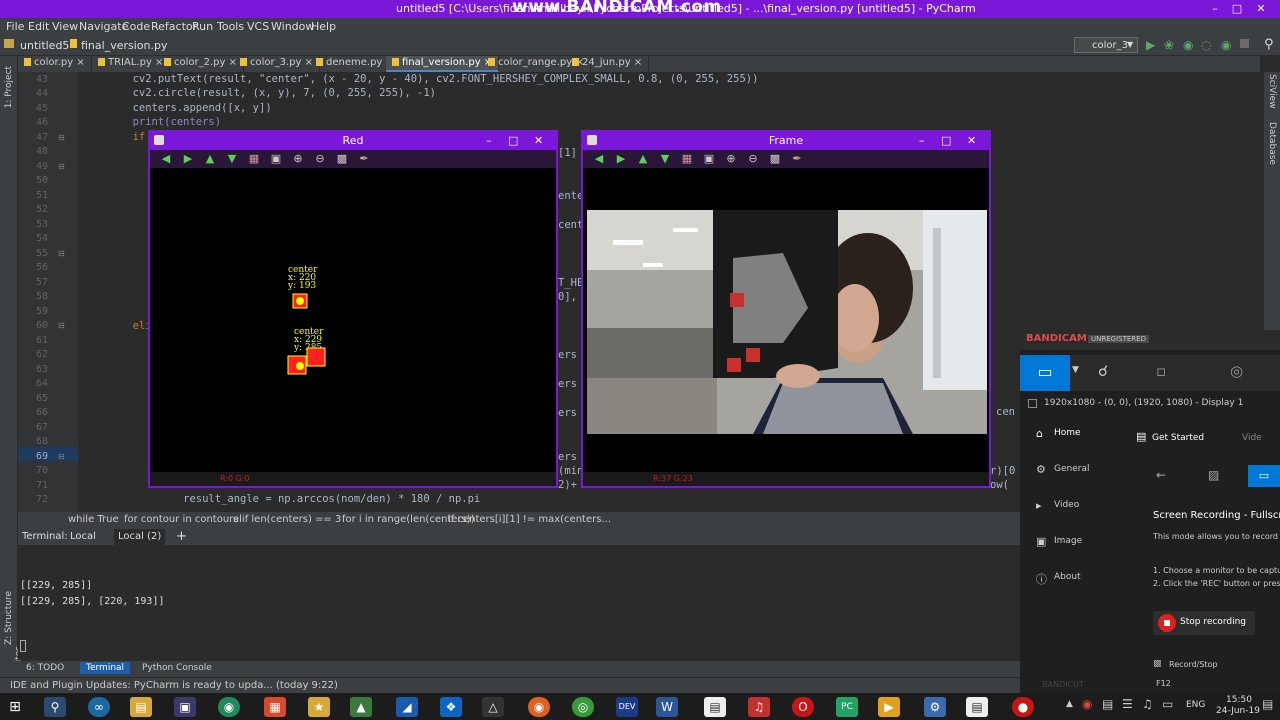  Describe the element at coordinates (1075, 370) in the screenshot. I see `chevron-down-icon: ▼` at that location.